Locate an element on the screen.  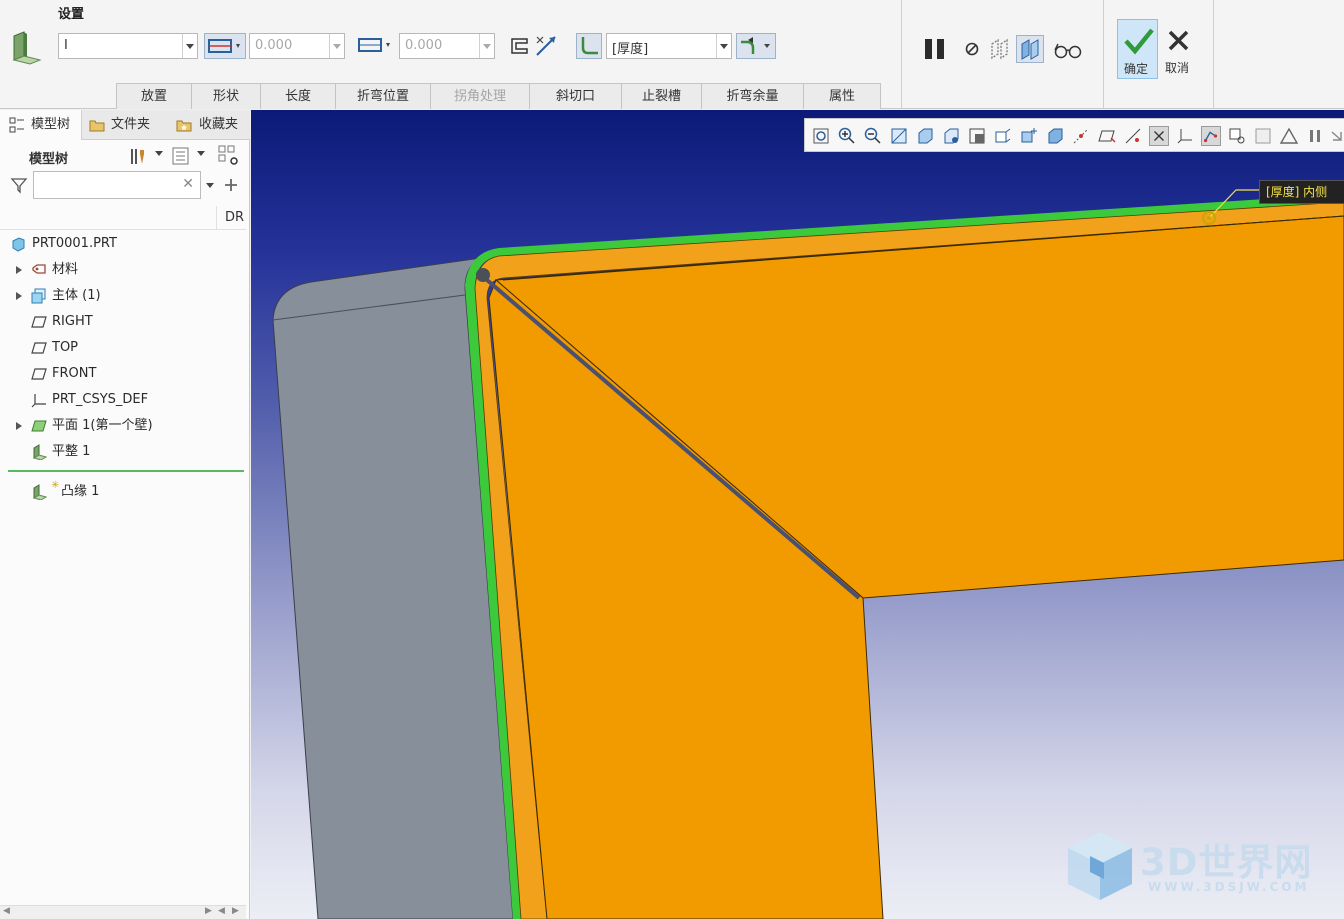
length-type2-button is located at coordinates (376, 46).